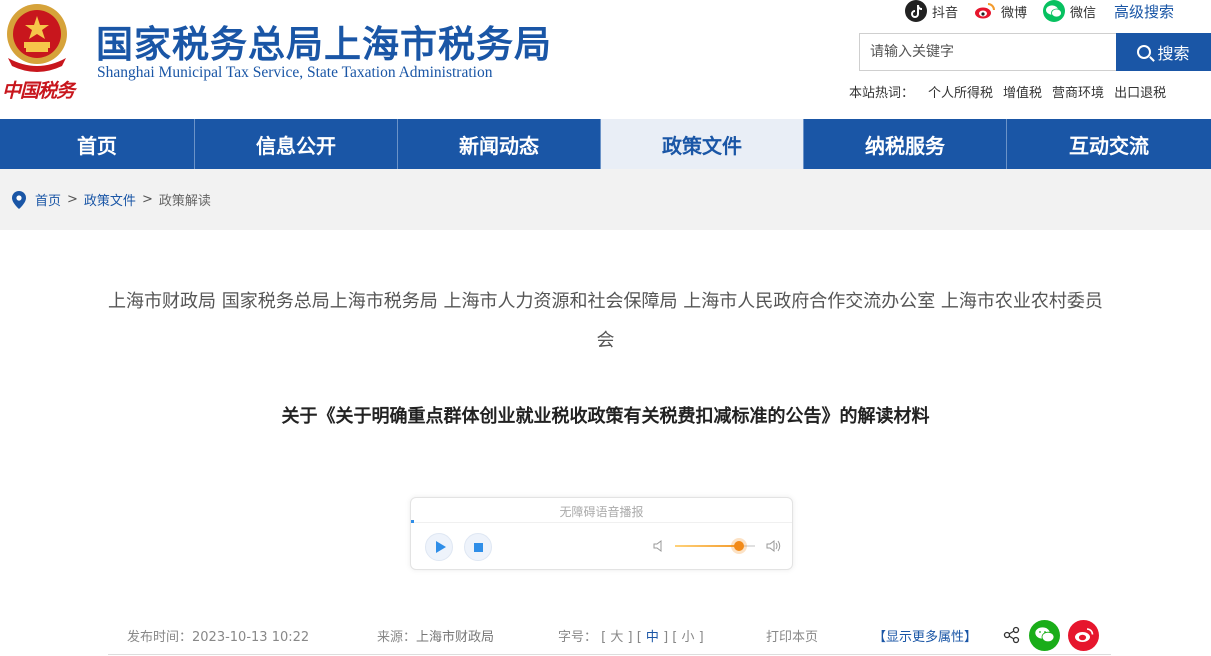  Describe the element at coordinates (707, 546) in the screenshot. I see `volume-slider-fill` at that location.